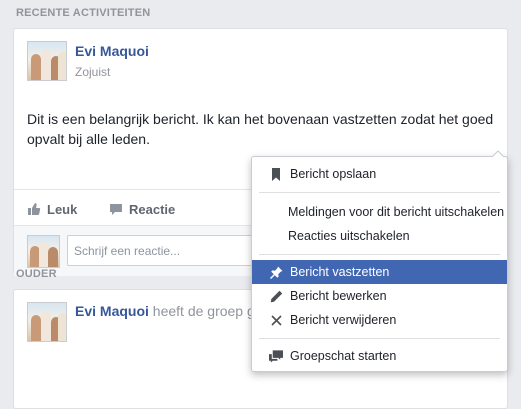 The height and width of the screenshot is (409, 521). What do you see at coordinates (333, 174) in the screenshot?
I see `menu-item-label: Bericht opslaan` at bounding box center [333, 174].